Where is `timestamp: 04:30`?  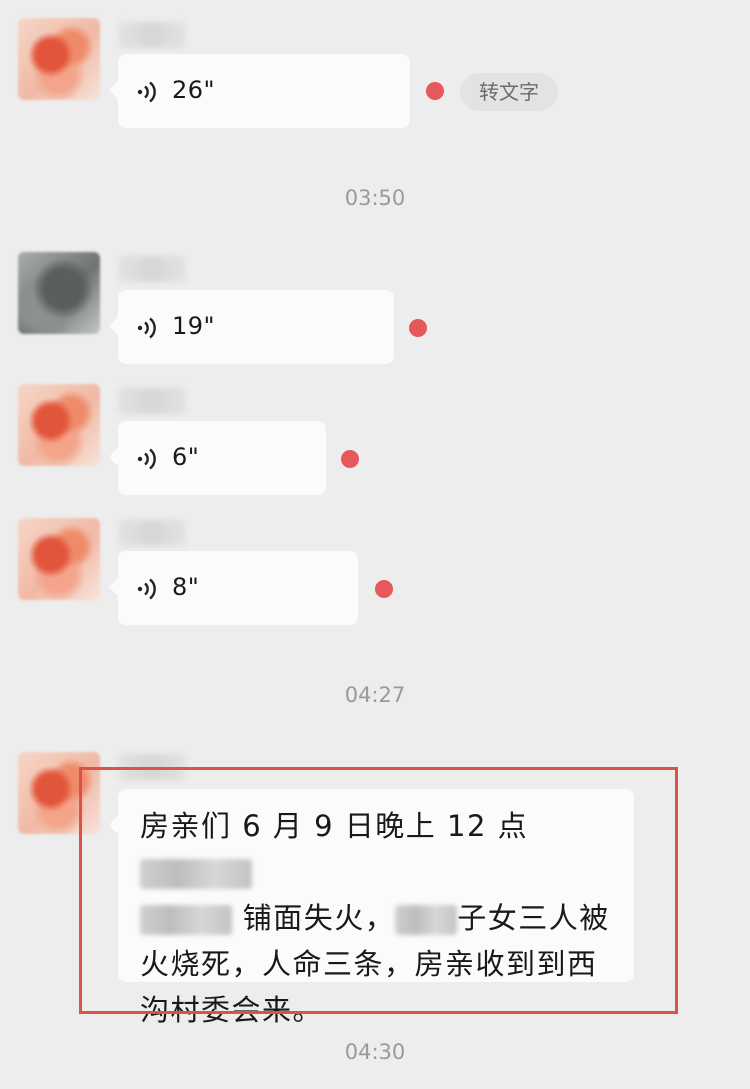 timestamp: 04:30 is located at coordinates (375, 1052).